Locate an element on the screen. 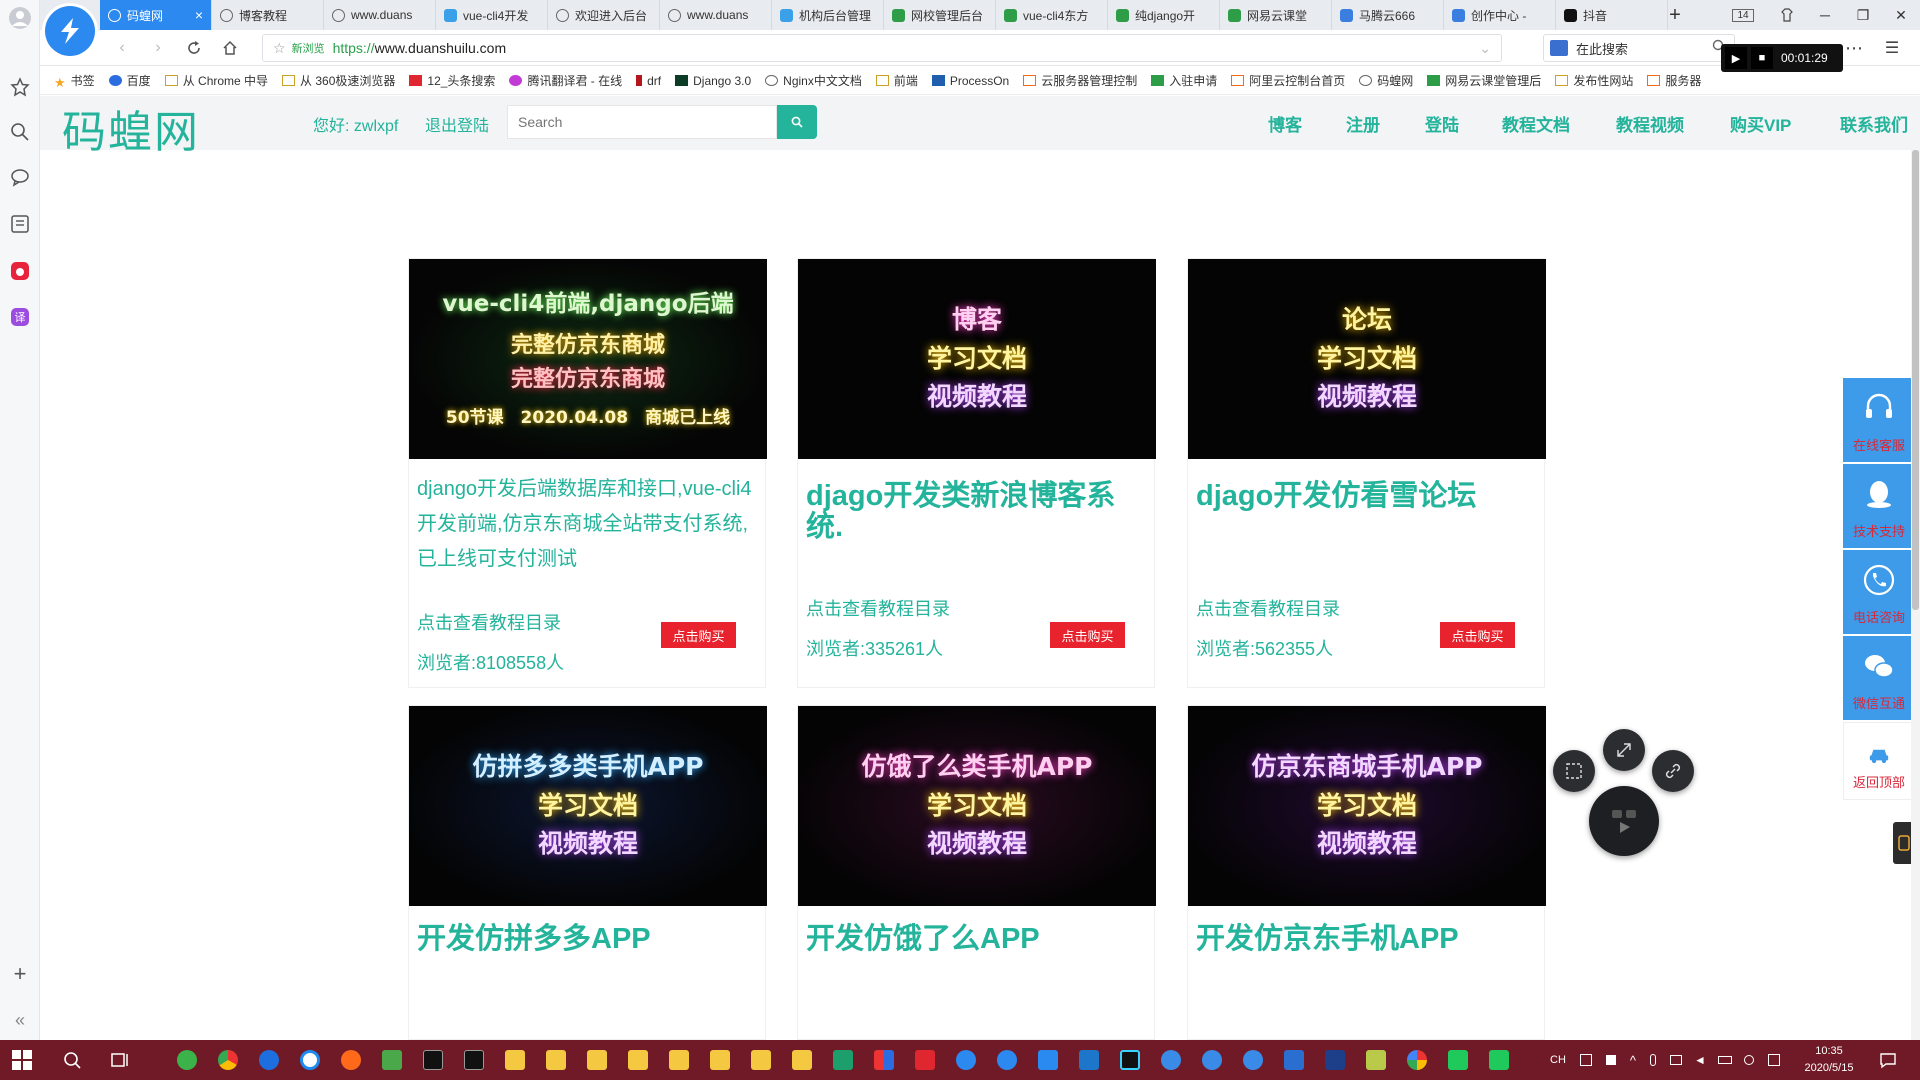 This screenshot has height=1080, width=1920. chat-icon is located at coordinates (20, 177).